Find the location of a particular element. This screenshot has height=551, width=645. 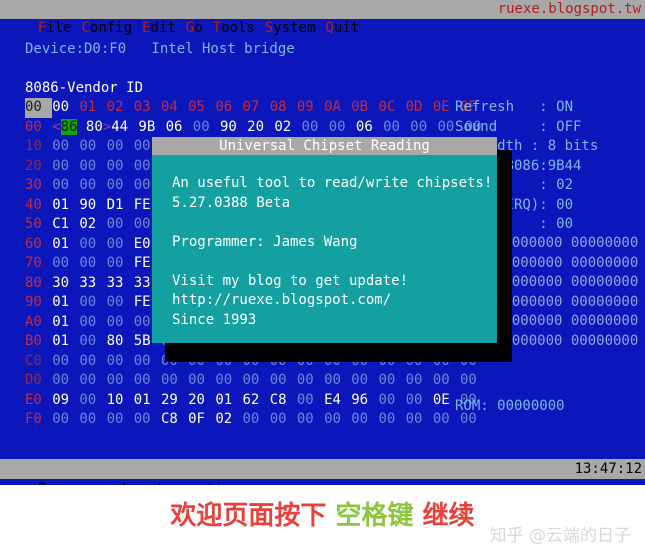

hex-byte: 30 is located at coordinates (65, 284).